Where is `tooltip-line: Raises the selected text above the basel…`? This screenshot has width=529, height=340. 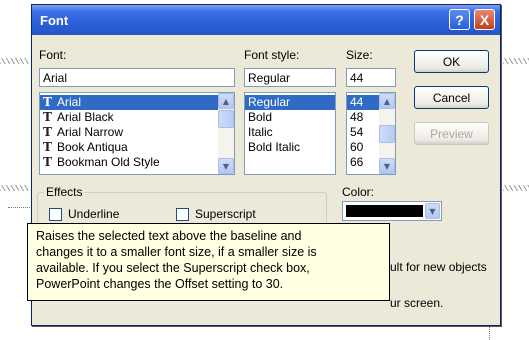 tooltip-line: Raises the selected text above the basel… is located at coordinates (169, 236).